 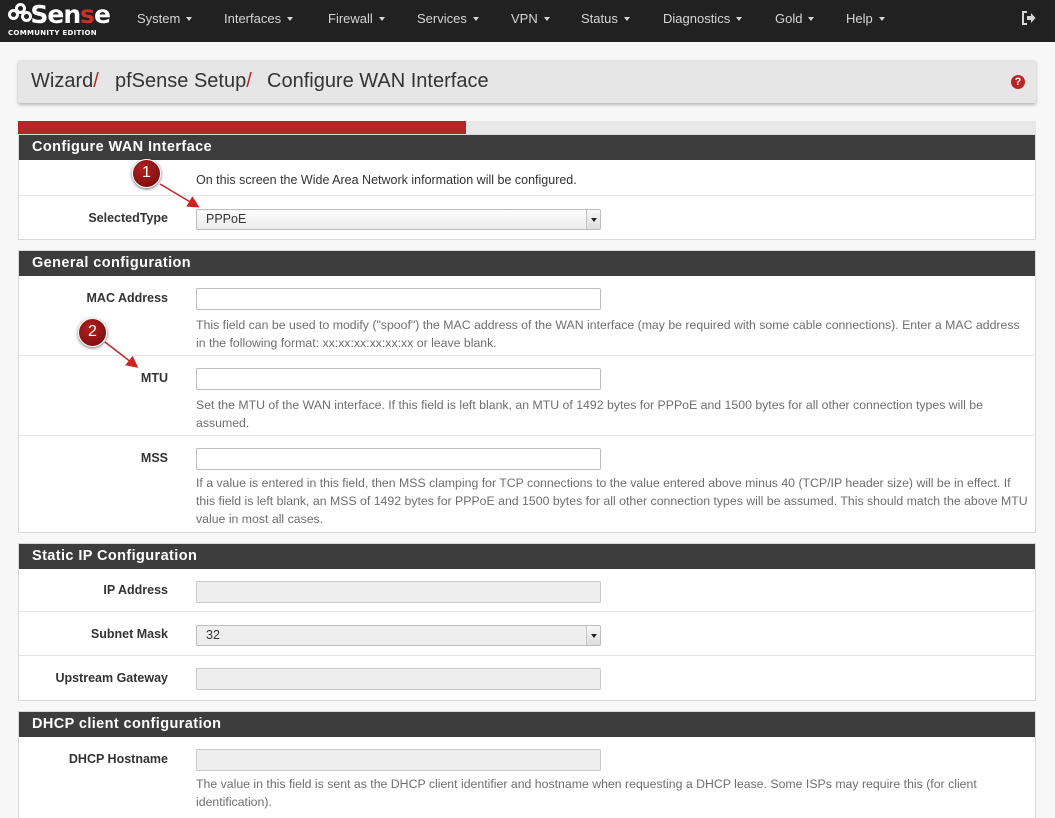 What do you see at coordinates (154, 458) in the screenshot?
I see `mss-label: MSS` at bounding box center [154, 458].